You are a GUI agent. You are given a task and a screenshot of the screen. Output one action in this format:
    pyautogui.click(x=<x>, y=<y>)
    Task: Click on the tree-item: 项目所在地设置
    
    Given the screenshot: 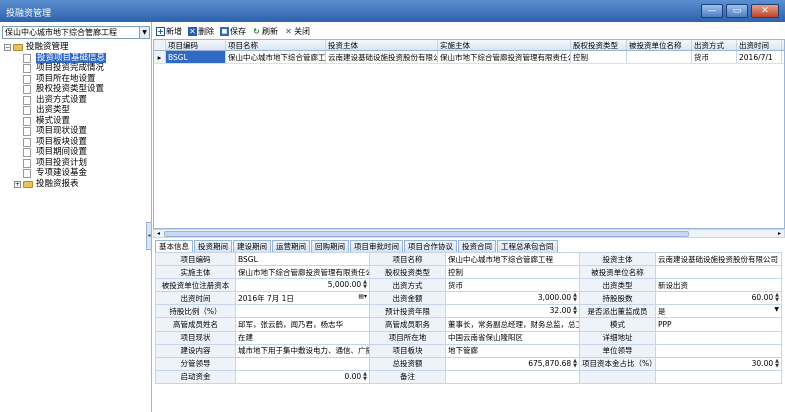 What is the action you would take?
    pyautogui.click(x=77, y=79)
    